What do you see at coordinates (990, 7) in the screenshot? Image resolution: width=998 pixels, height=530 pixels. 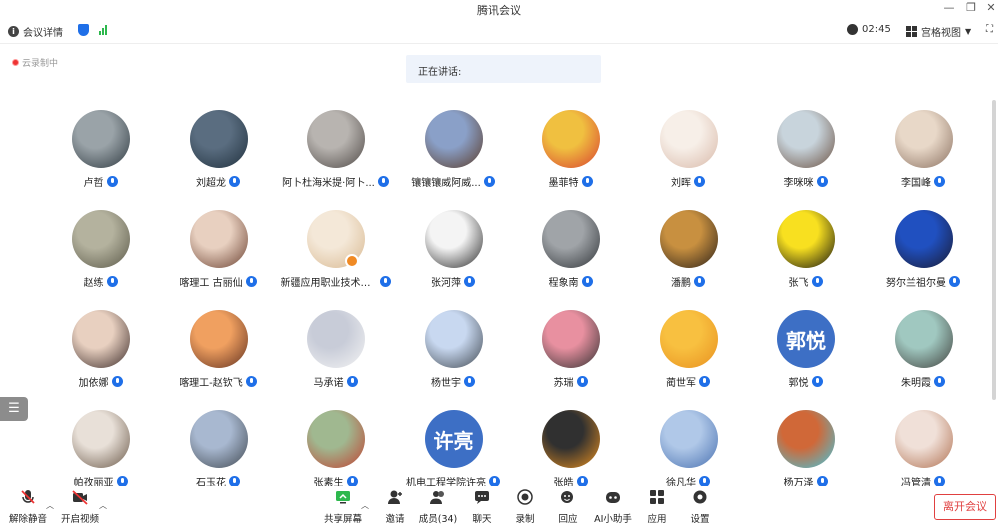 I see `close-icon: ✕` at bounding box center [990, 7].